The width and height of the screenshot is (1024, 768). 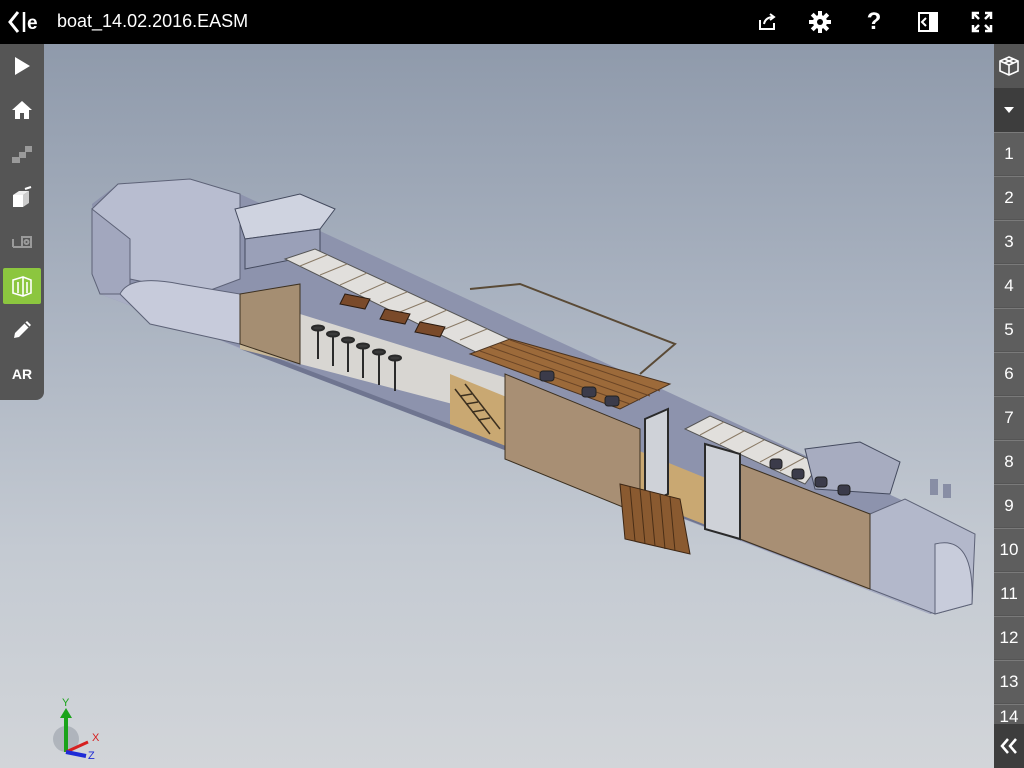 I want to click on section-button, so click(x=22, y=286).